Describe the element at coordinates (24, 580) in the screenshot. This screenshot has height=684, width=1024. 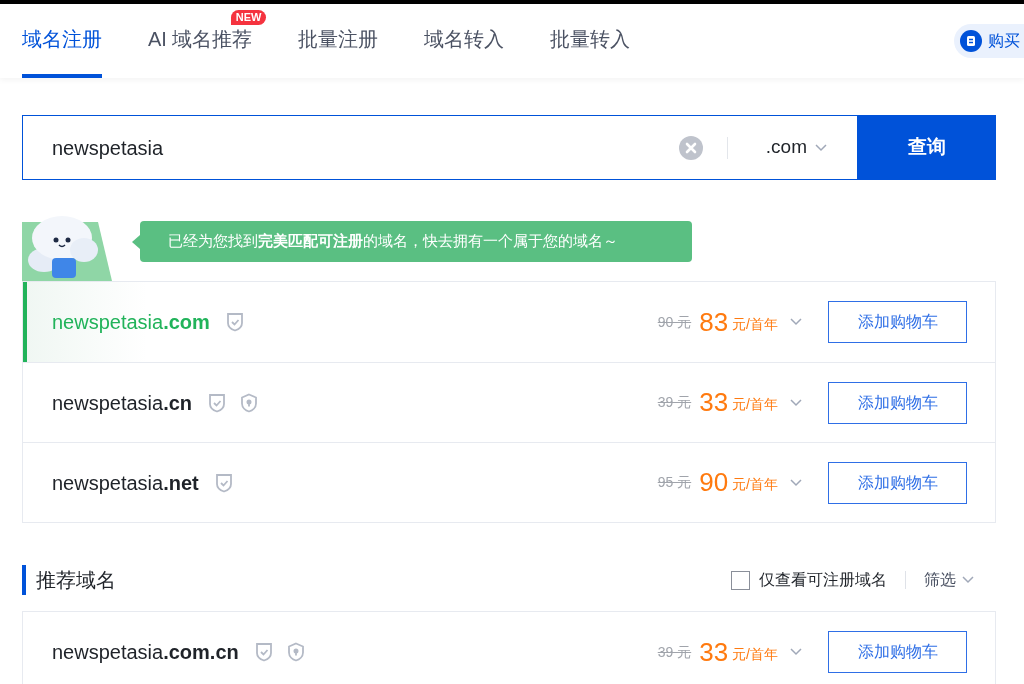
I see `section-marker` at that location.